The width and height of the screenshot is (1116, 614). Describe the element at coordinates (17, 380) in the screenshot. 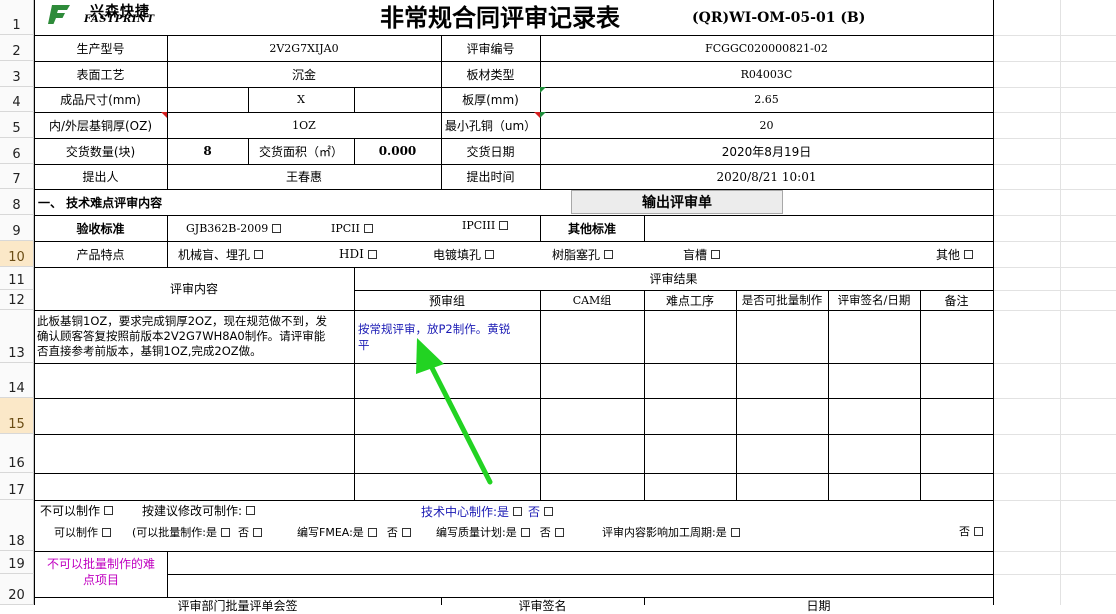

I see `row-header: 14` at that location.